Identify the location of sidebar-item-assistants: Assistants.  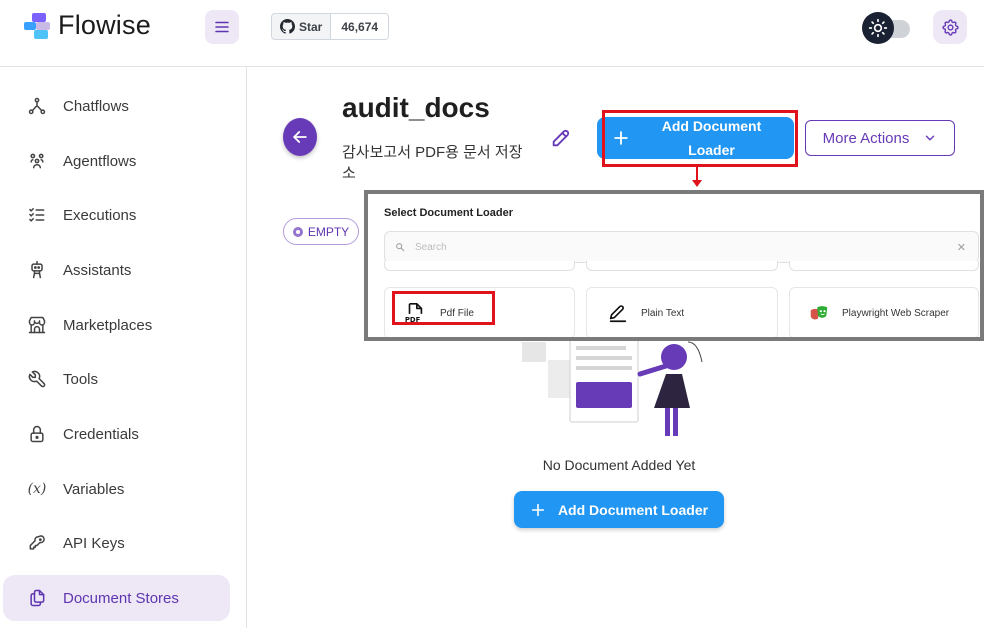
(116, 270).